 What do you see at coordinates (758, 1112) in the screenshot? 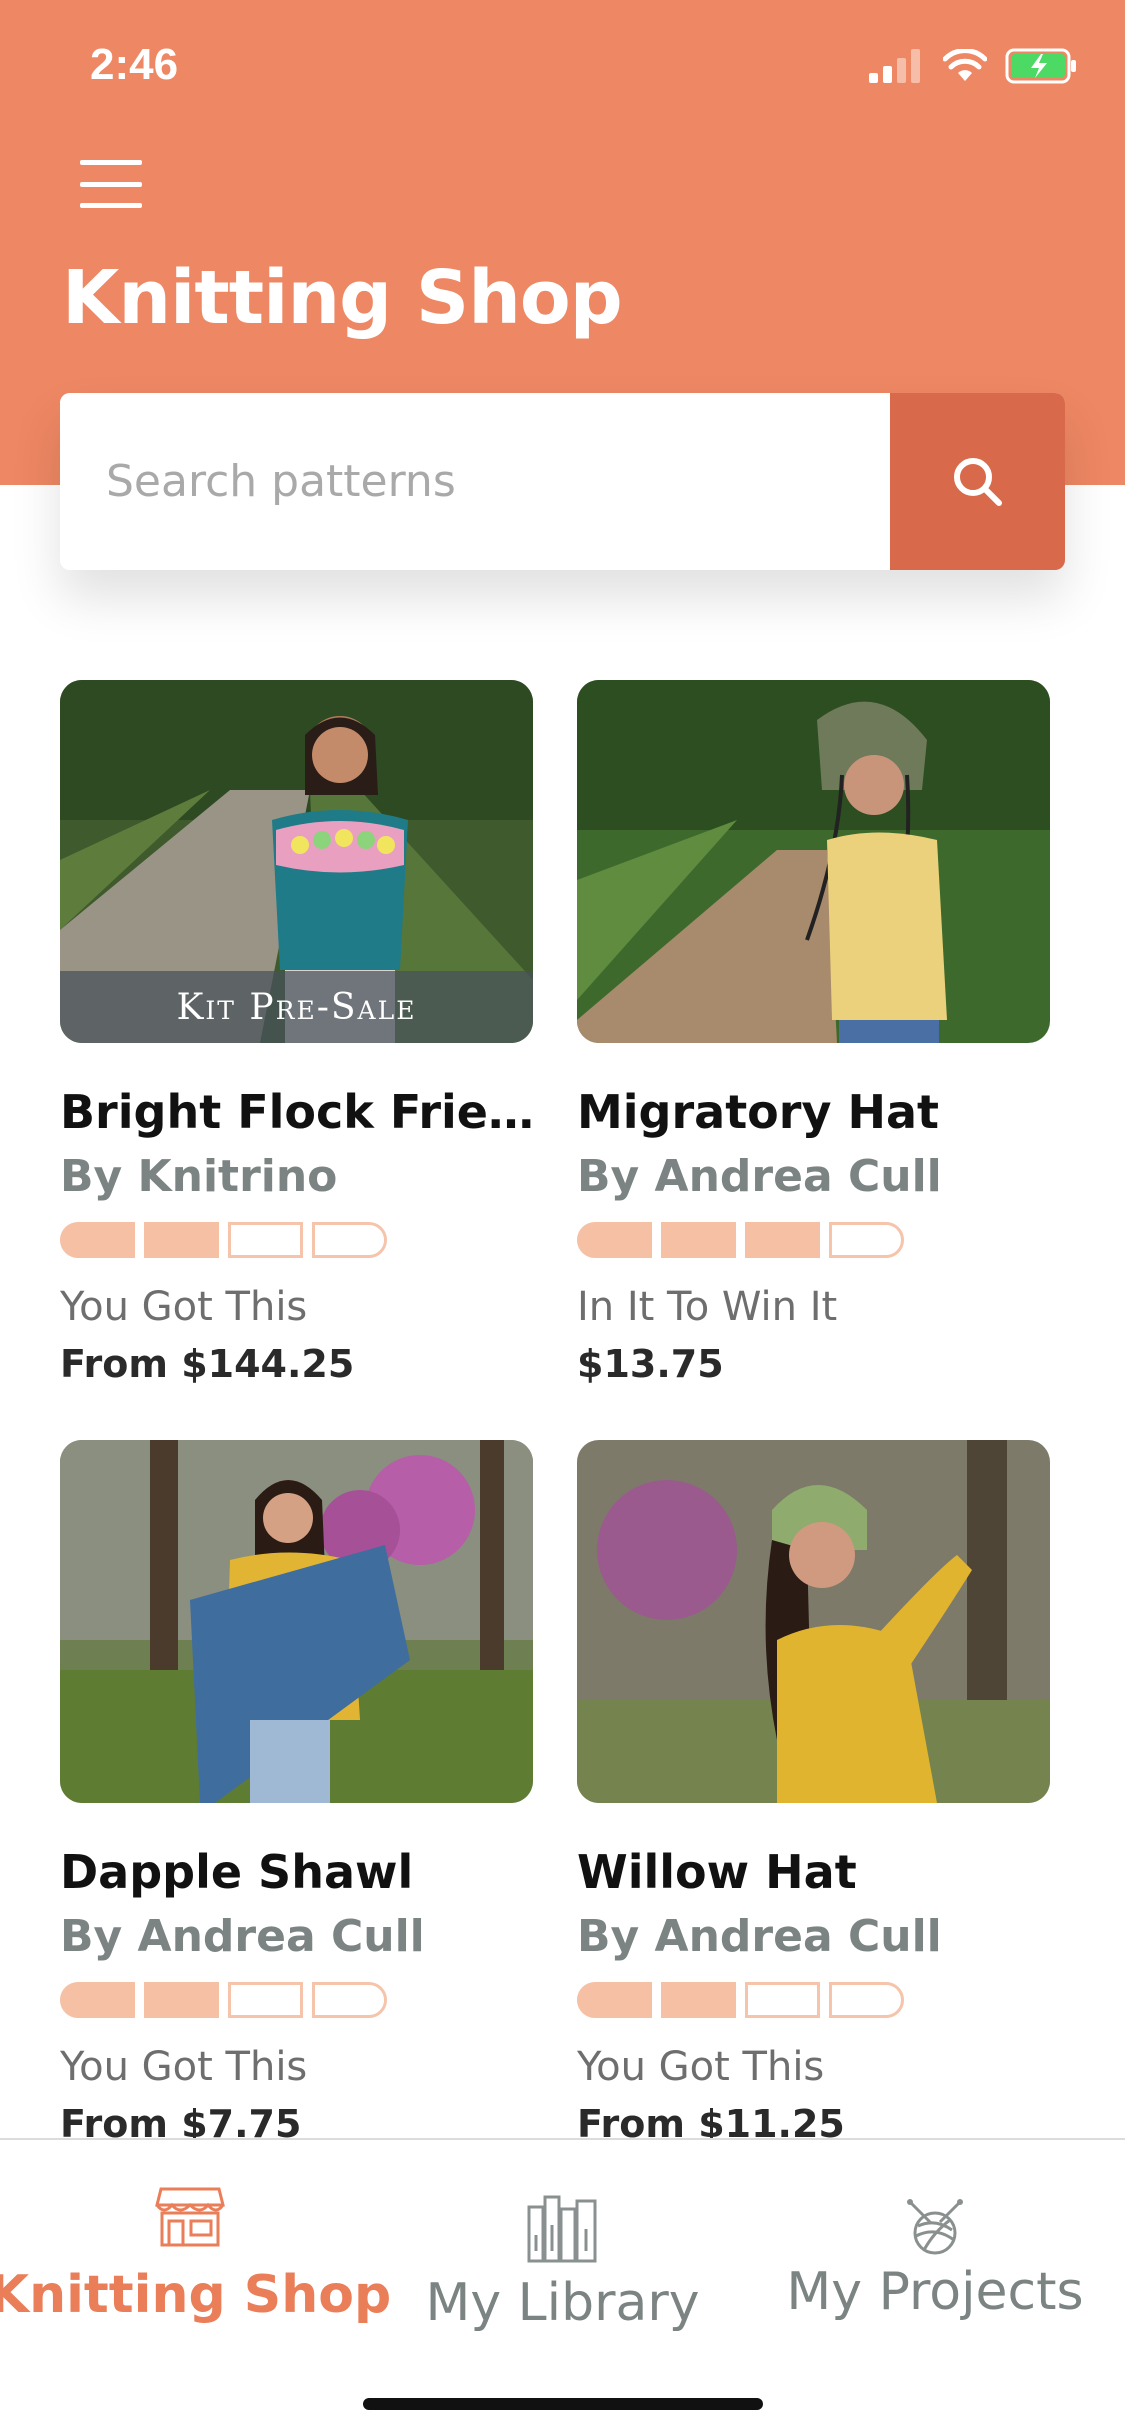
I see `product-title: Migratory Hat` at bounding box center [758, 1112].